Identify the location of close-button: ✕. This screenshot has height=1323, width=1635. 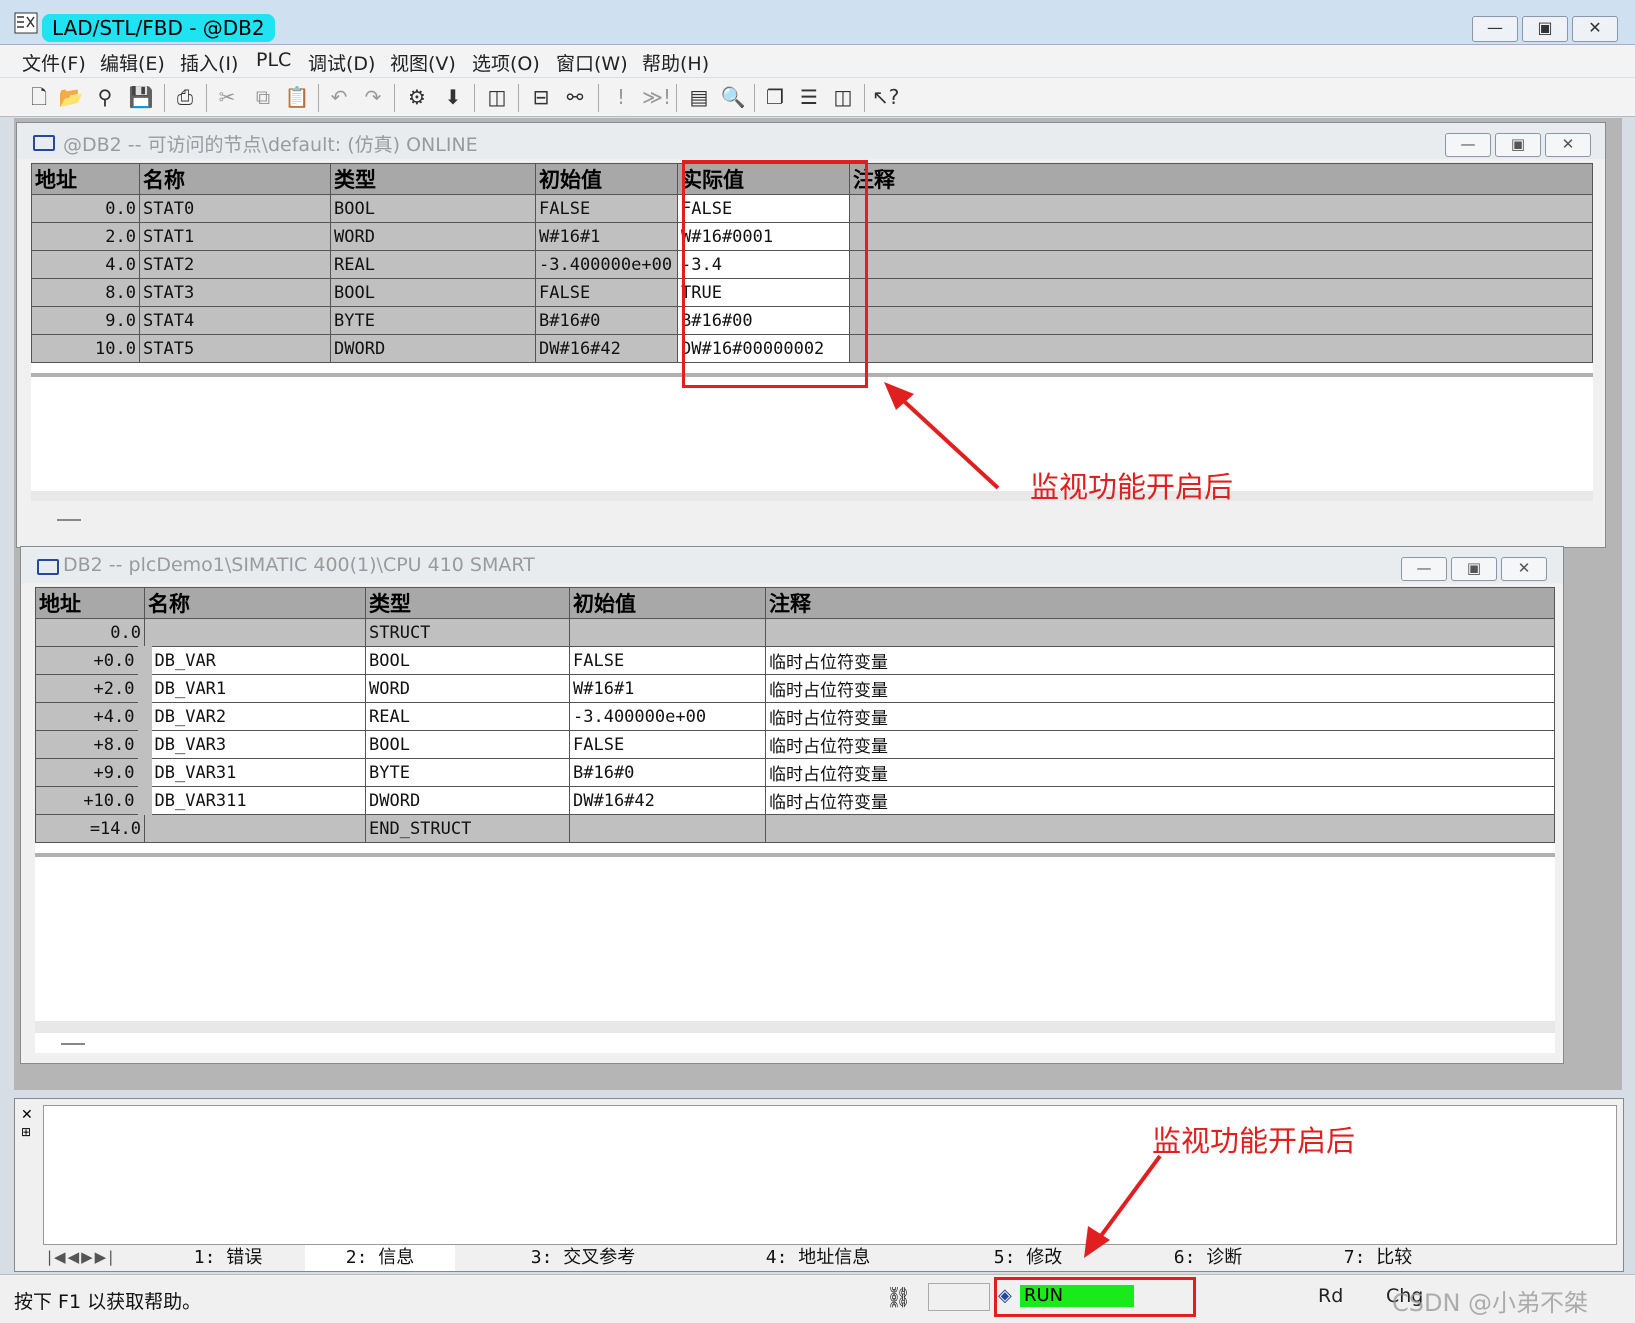
(1595, 29).